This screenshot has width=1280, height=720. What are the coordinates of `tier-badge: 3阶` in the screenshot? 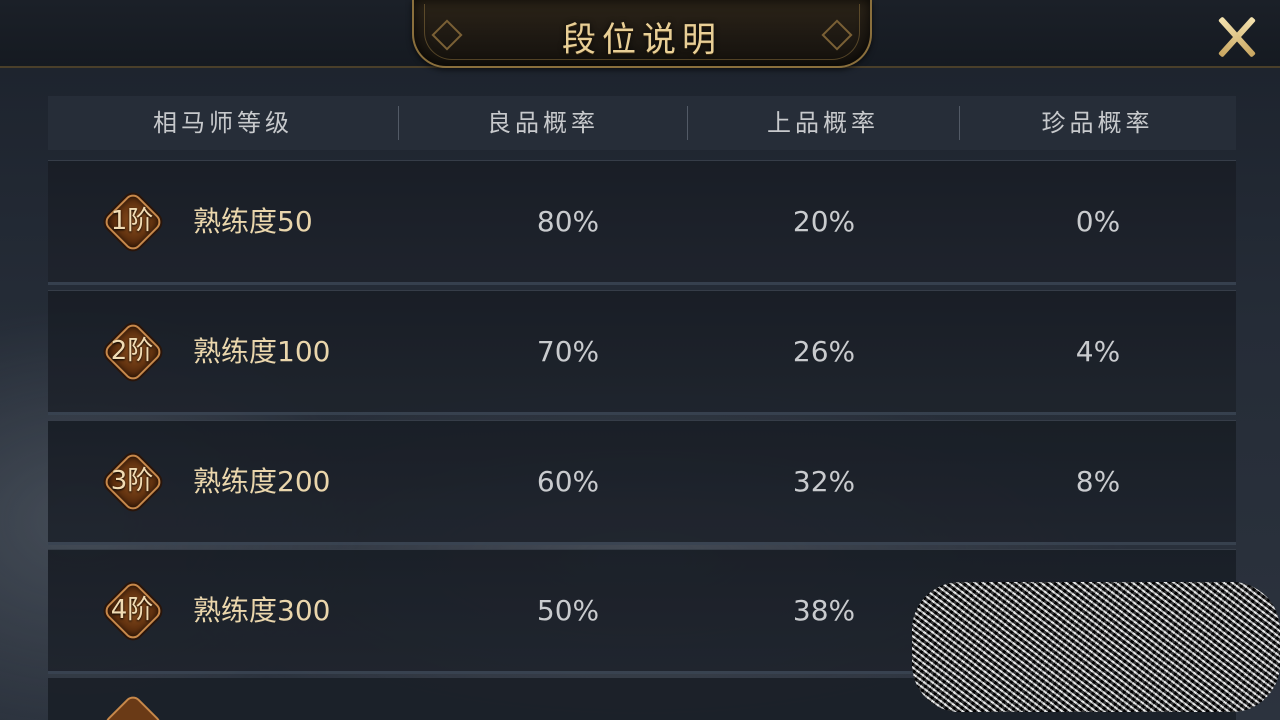 It's located at (132, 481).